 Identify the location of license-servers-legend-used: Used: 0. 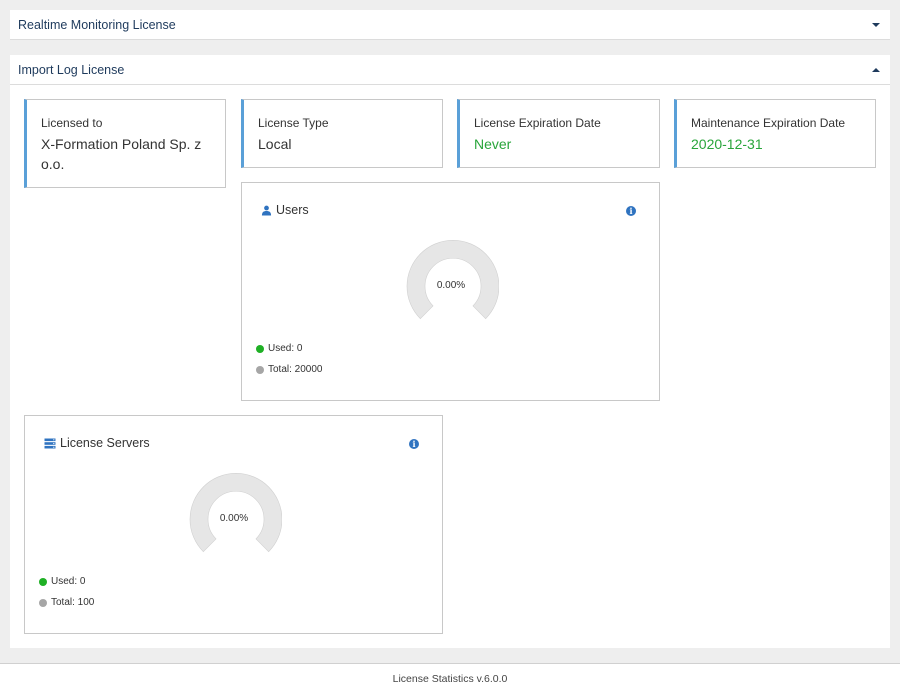
(62, 581).